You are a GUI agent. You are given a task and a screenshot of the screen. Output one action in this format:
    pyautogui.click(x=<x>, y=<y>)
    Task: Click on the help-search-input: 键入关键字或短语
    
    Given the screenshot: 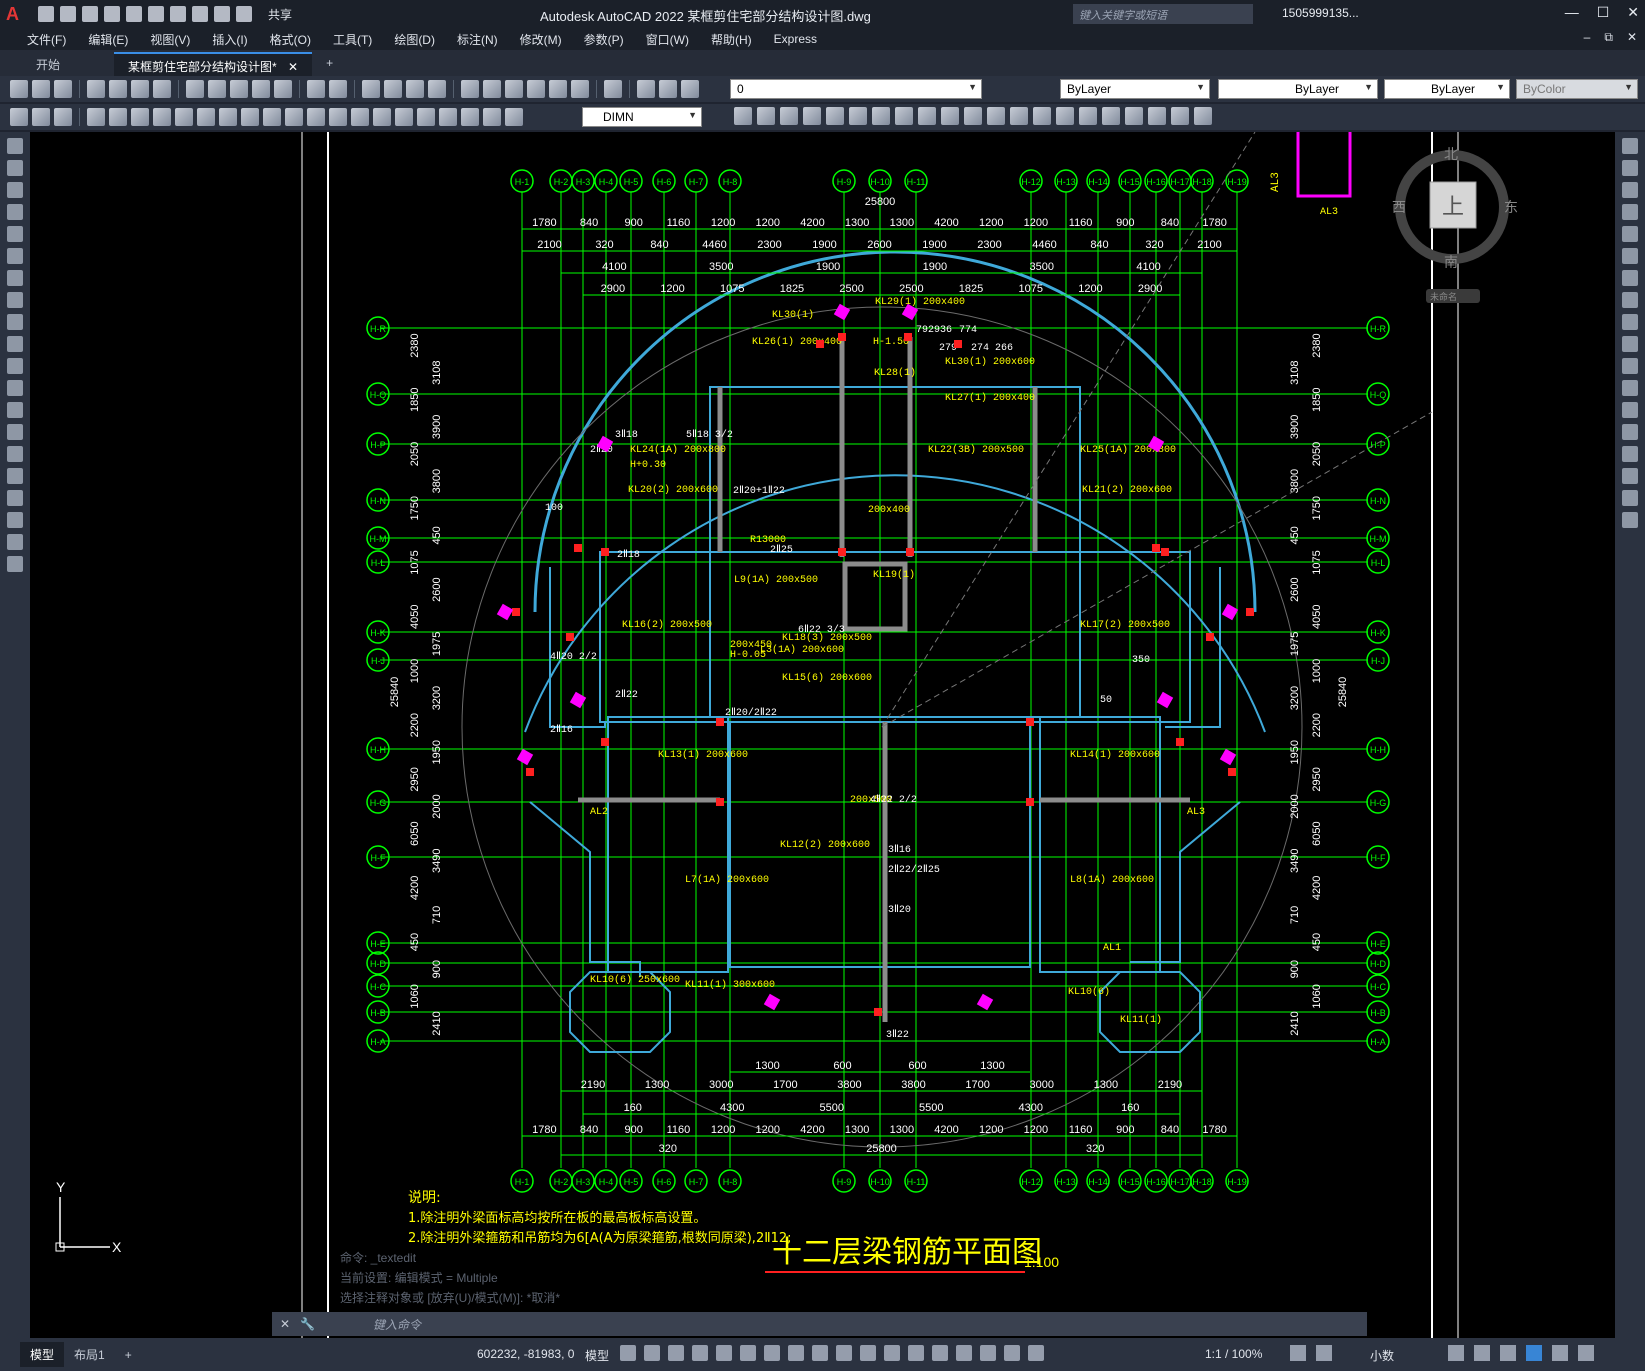 What is the action you would take?
    pyautogui.click(x=1163, y=14)
    